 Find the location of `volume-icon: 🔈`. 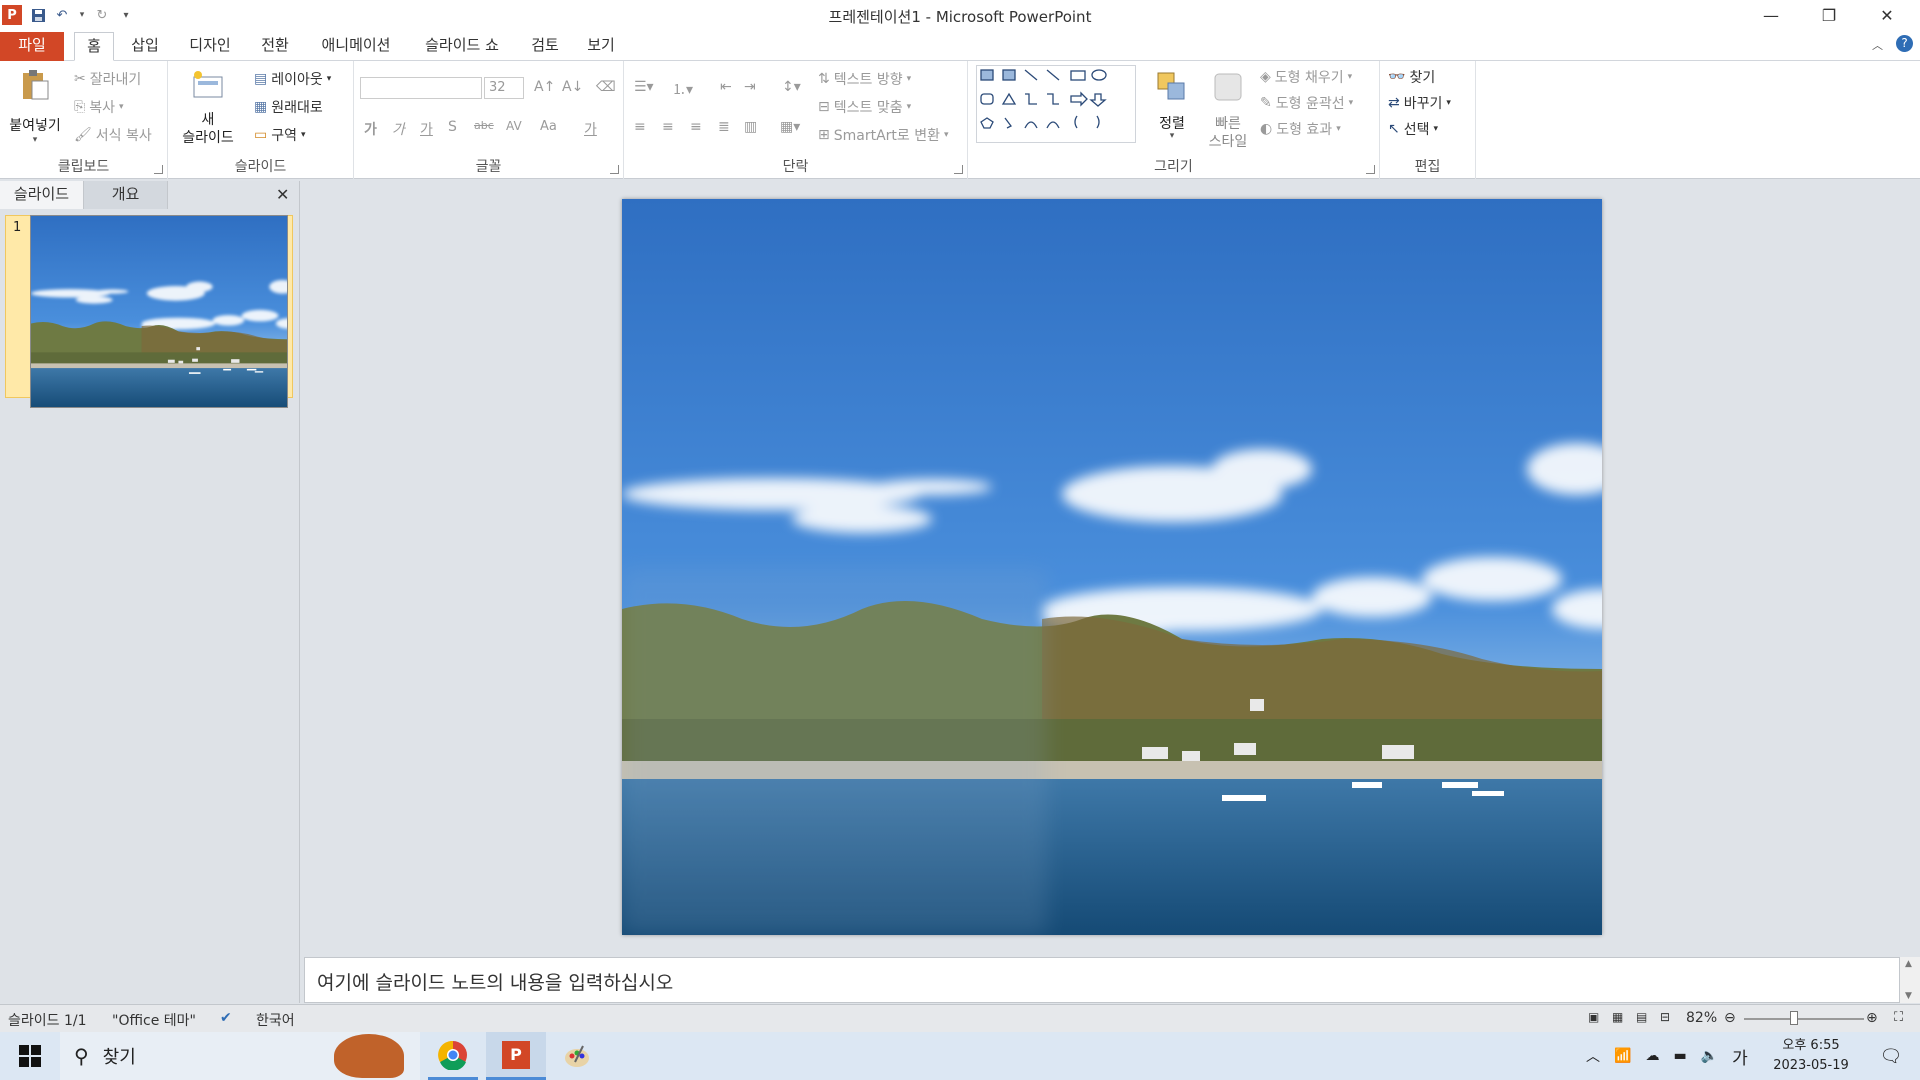

volume-icon: 🔈 is located at coordinates (1709, 1056).